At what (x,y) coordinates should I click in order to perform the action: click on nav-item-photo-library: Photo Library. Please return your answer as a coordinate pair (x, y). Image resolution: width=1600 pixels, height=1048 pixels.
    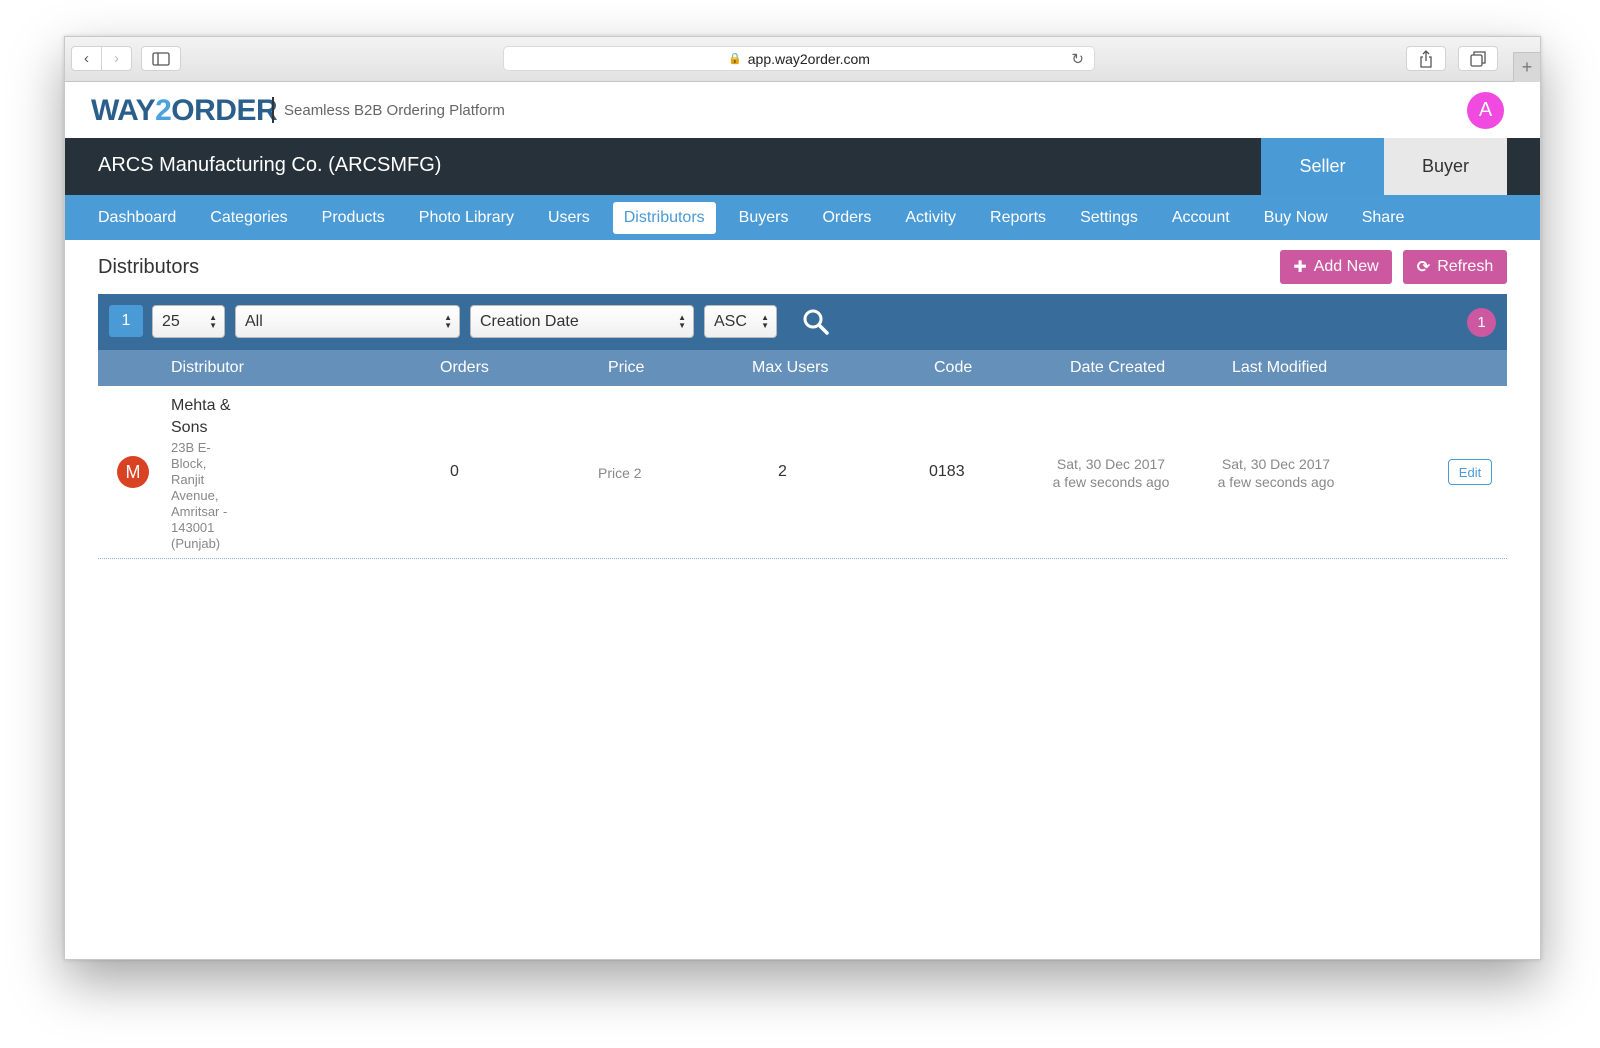
    Looking at the image, I should click on (466, 218).